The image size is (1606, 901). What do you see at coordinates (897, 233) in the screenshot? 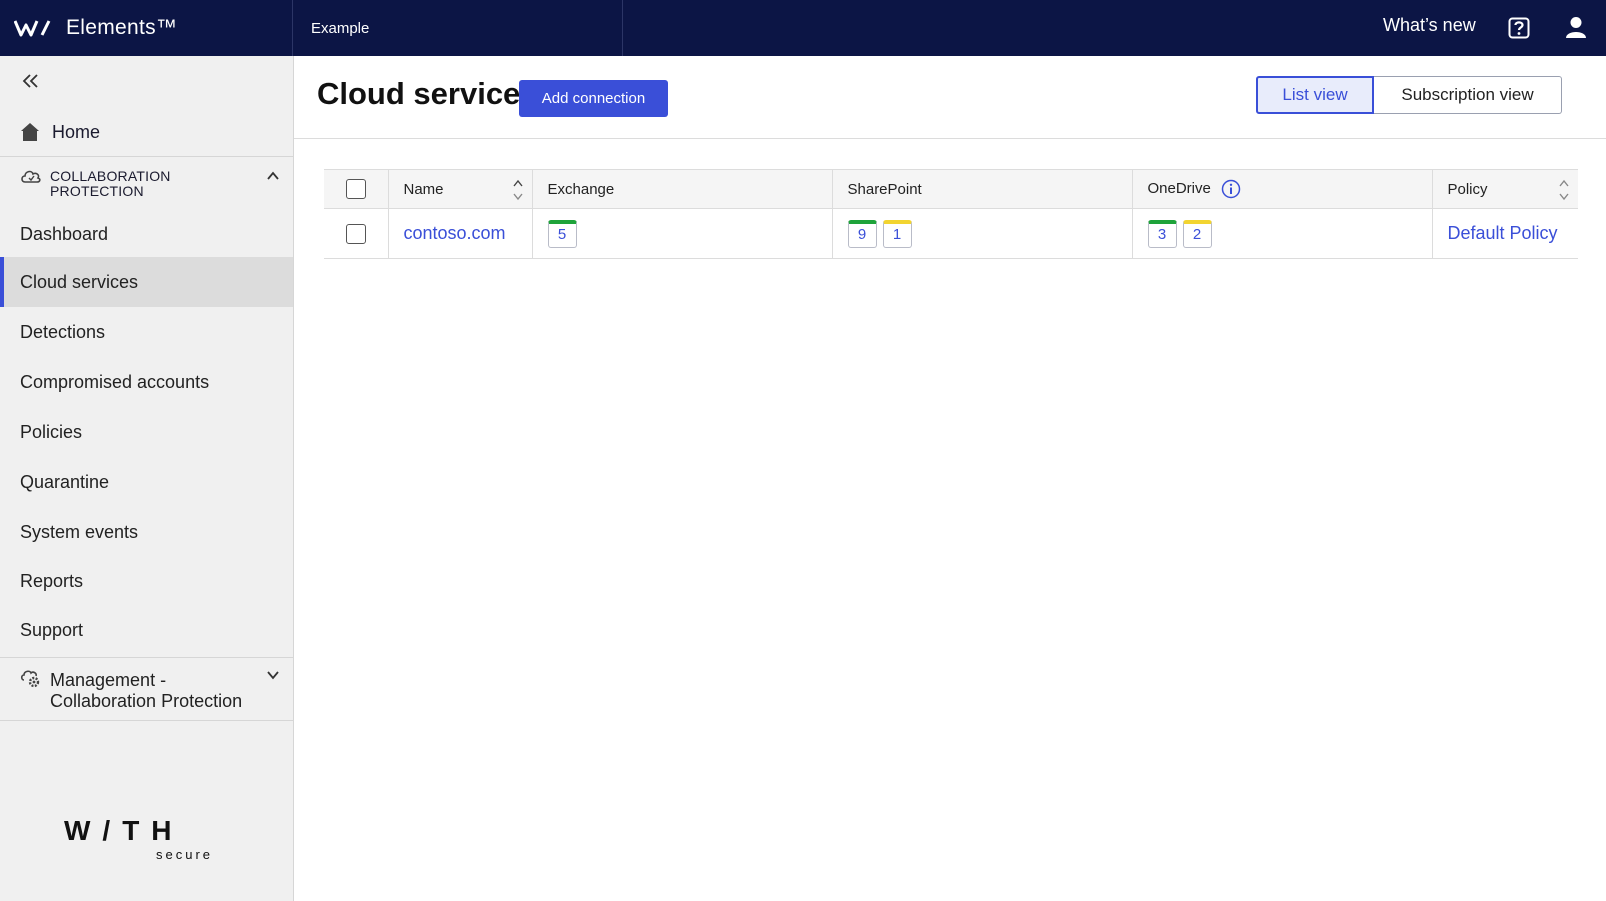
I see `sharepoint-warning-badge: 1` at bounding box center [897, 233].